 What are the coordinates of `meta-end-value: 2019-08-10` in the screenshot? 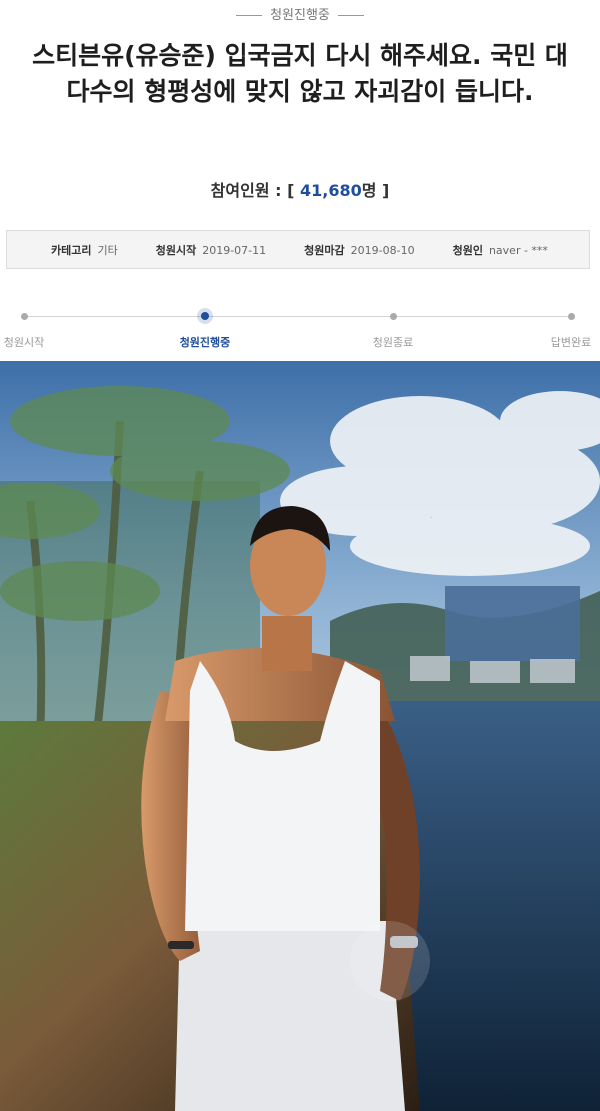 It's located at (382, 250).